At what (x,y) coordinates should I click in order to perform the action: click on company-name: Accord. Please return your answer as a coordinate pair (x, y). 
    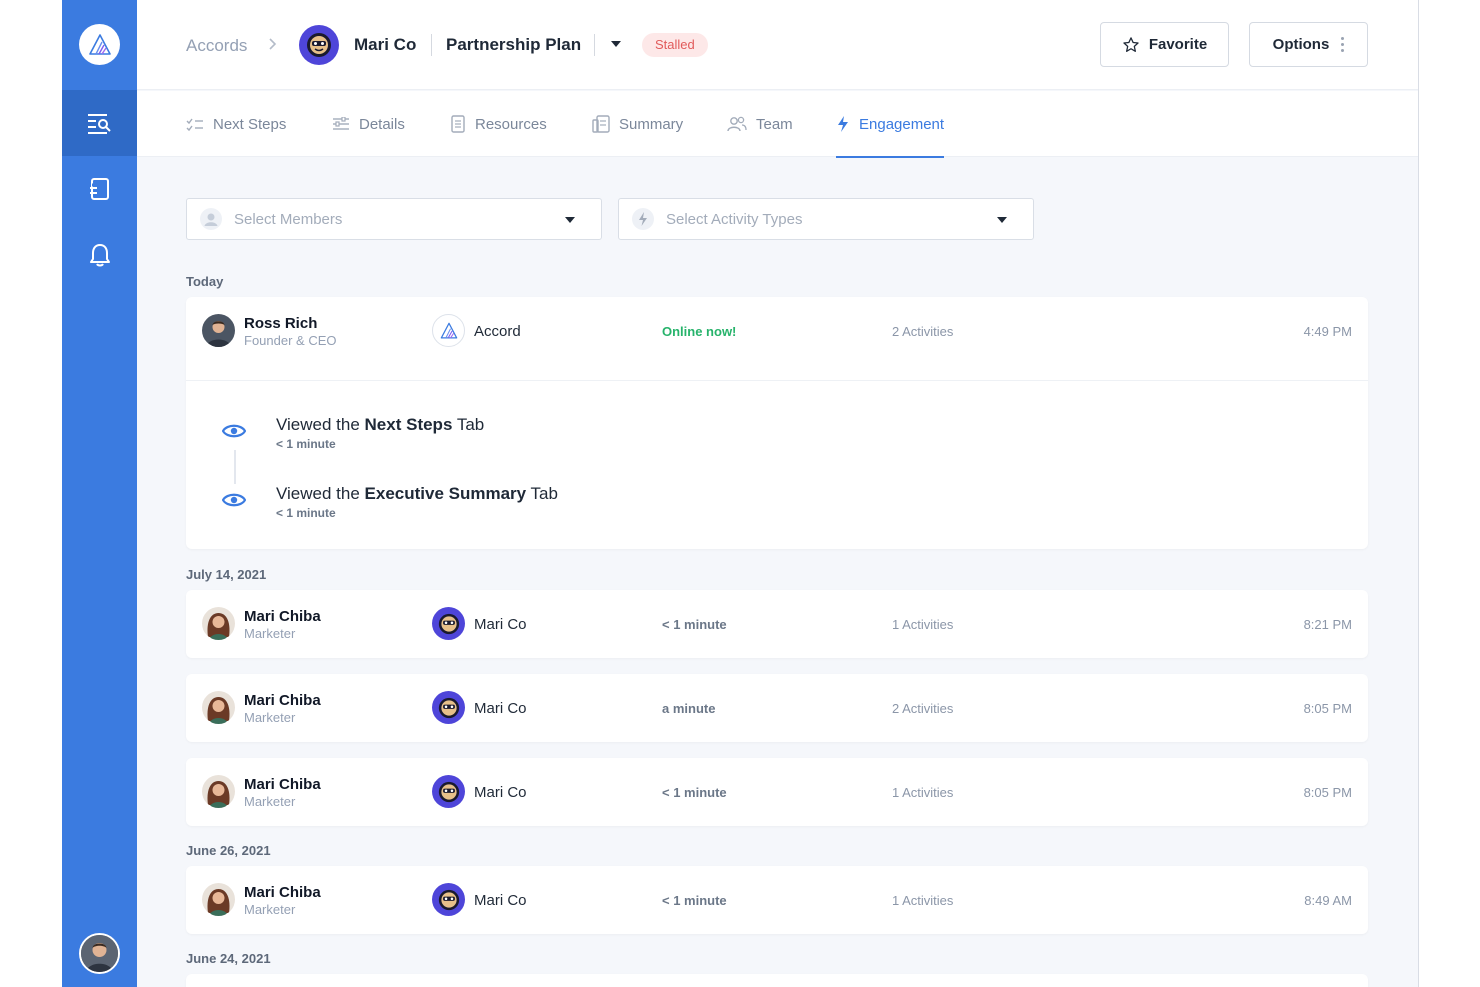
    Looking at the image, I should click on (497, 331).